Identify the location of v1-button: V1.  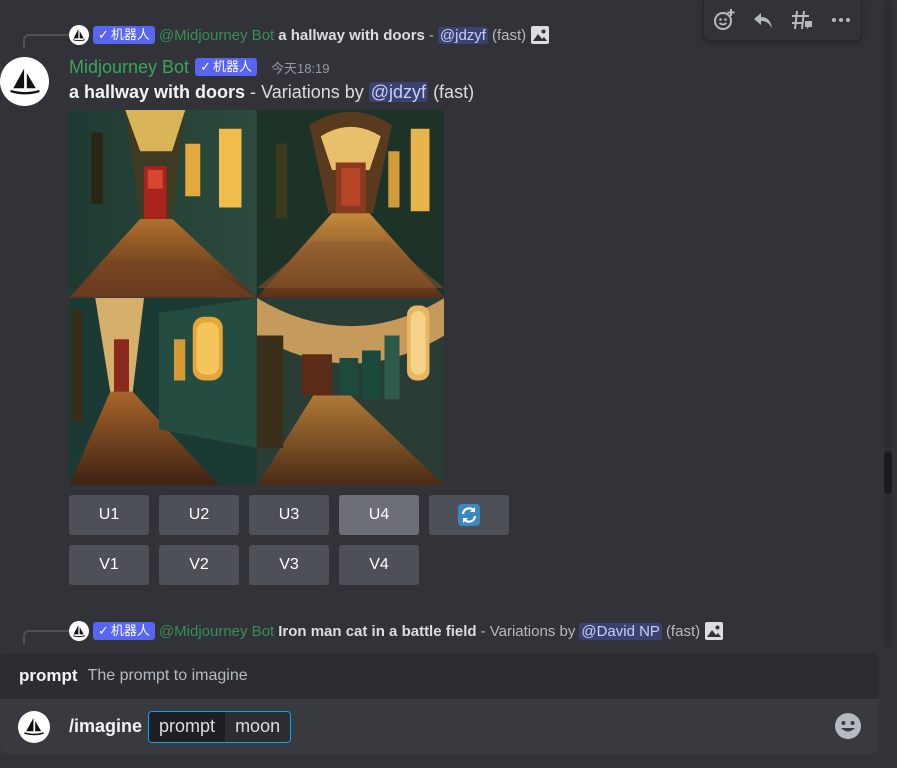
(109, 565).